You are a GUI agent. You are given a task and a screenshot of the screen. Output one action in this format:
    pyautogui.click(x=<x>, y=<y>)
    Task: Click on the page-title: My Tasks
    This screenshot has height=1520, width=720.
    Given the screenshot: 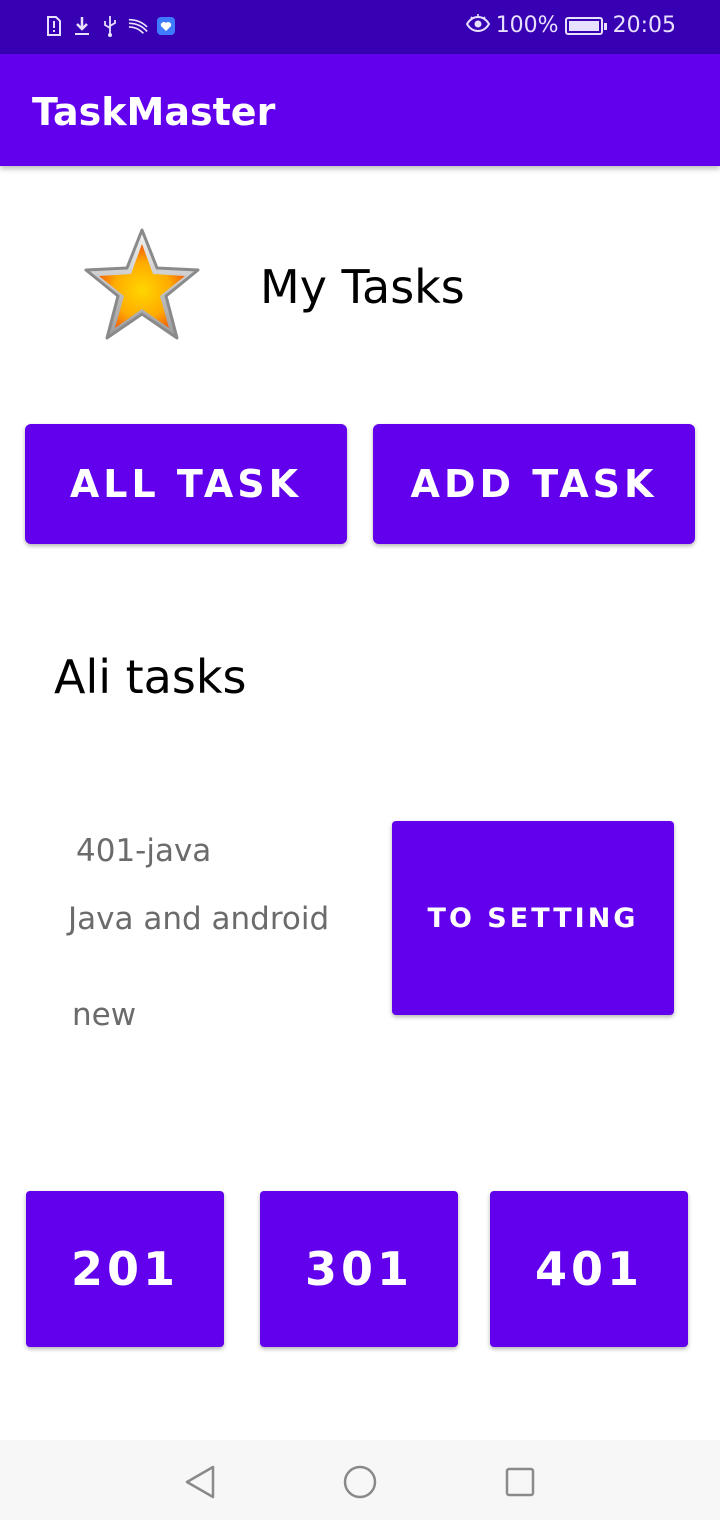 What is the action you would take?
    pyautogui.click(x=362, y=287)
    